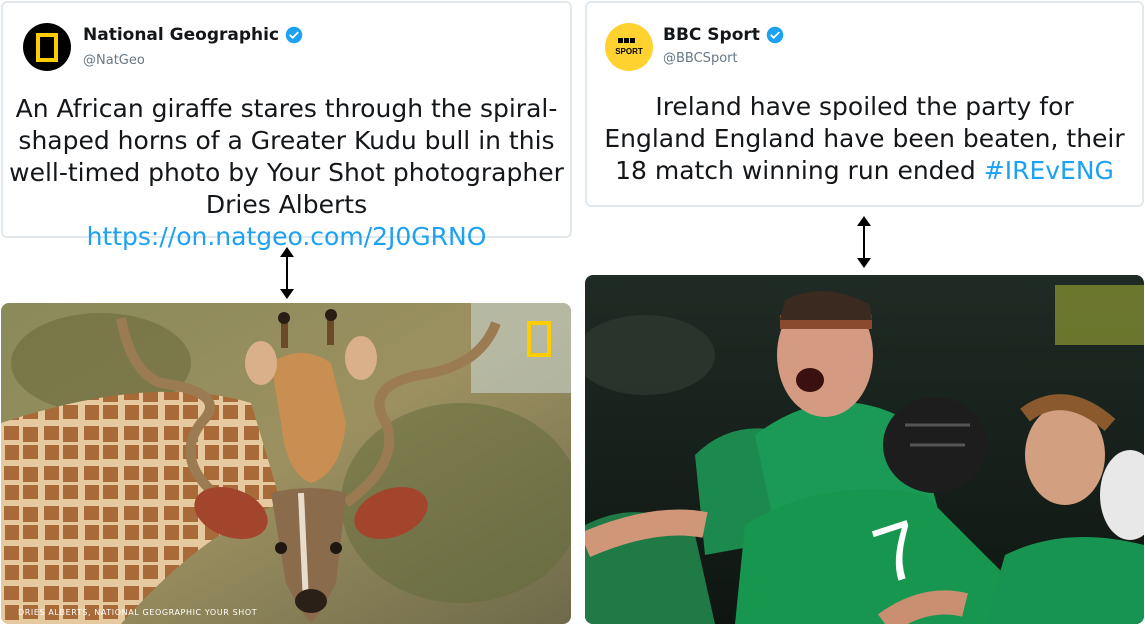  I want to click on account-name: BBC Sport, so click(723, 35).